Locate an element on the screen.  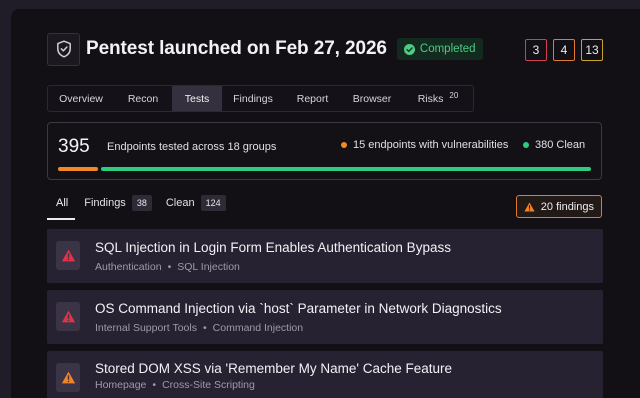
filter-findings-count: 38 is located at coordinates (141, 202).